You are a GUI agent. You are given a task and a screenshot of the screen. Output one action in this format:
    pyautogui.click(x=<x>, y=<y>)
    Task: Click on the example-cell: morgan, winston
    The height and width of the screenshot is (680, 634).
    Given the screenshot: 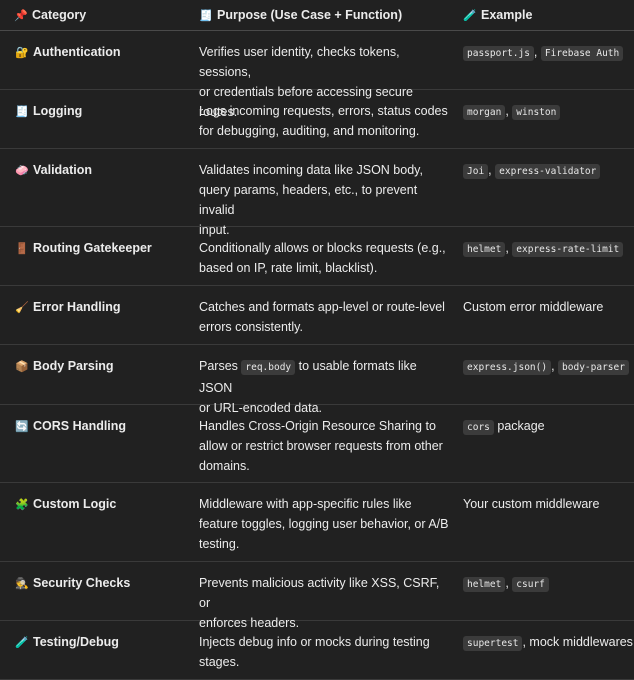 What is the action you would take?
    pyautogui.click(x=542, y=119)
    